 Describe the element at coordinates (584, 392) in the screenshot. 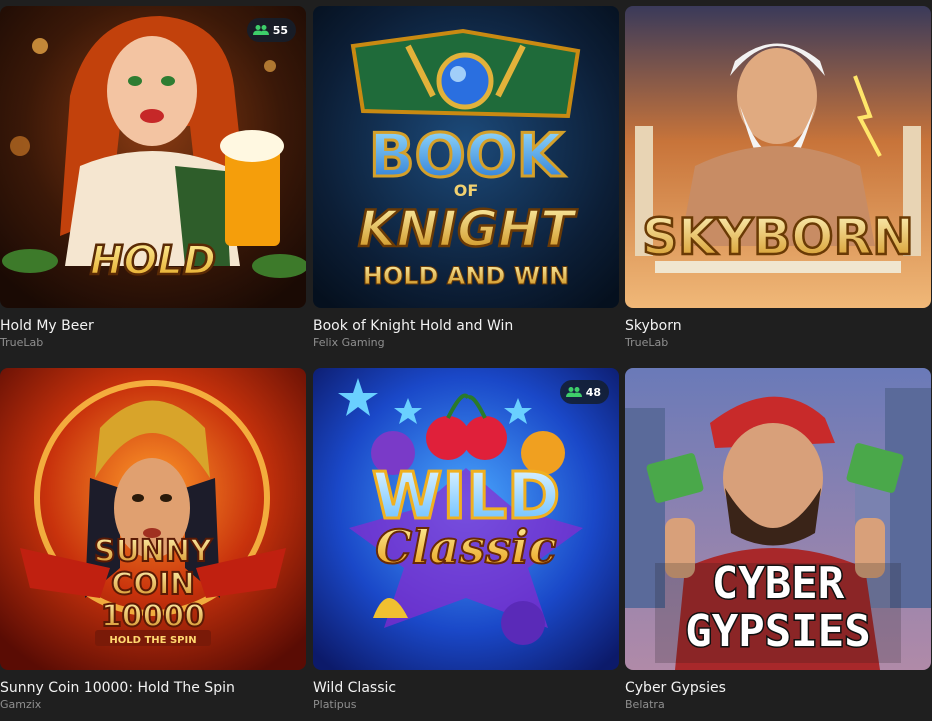

I see `online-players-badge: 48` at that location.